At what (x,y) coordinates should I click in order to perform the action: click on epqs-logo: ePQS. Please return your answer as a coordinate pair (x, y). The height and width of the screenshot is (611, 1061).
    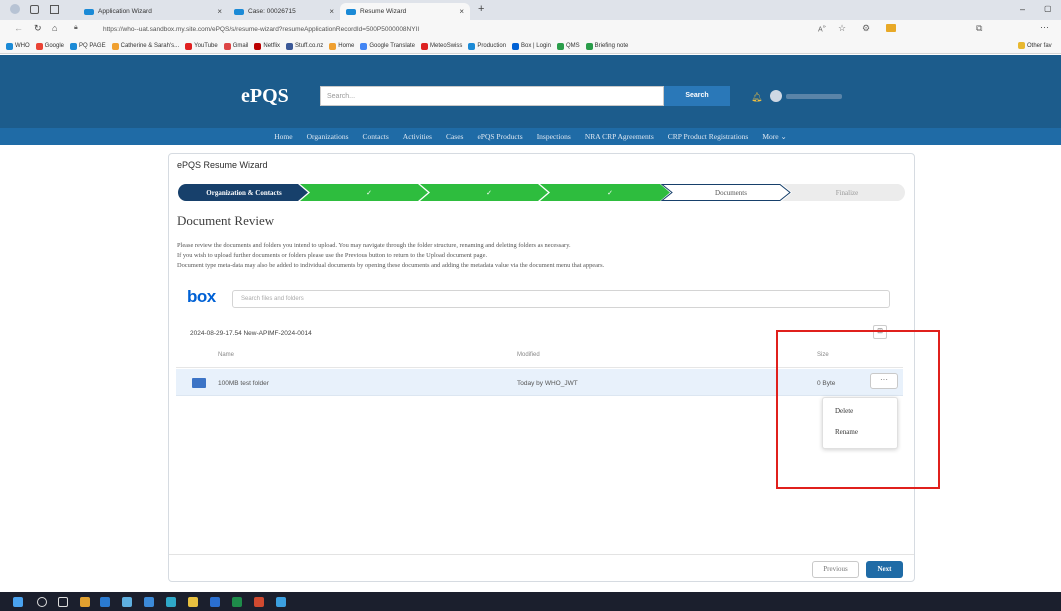
    Looking at the image, I should click on (265, 96).